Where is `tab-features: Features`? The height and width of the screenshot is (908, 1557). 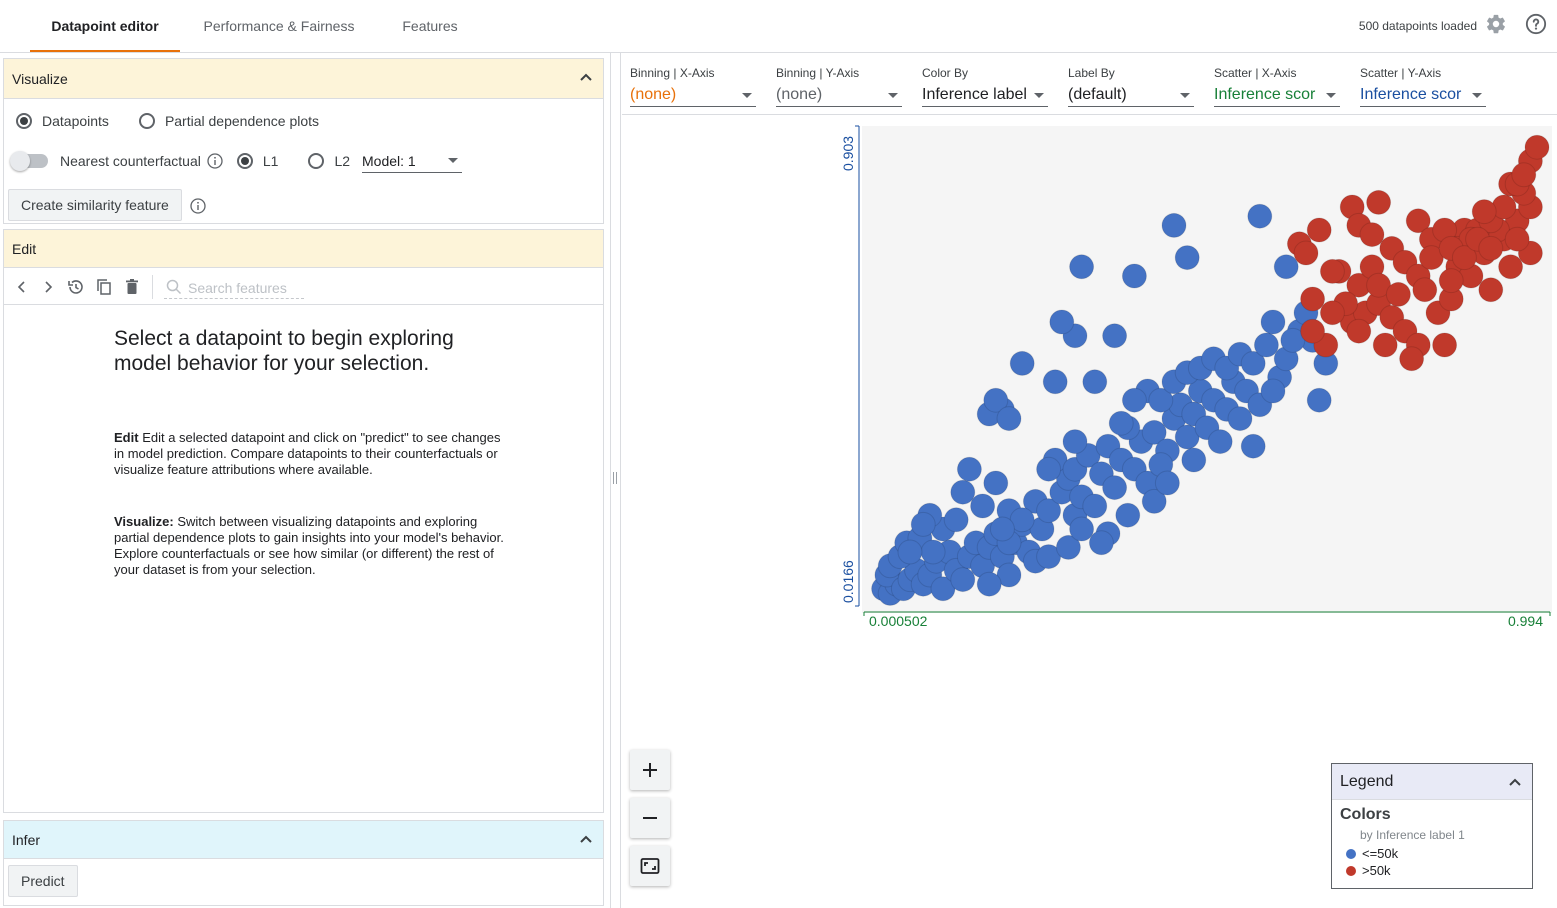
tab-features: Features is located at coordinates (430, 26).